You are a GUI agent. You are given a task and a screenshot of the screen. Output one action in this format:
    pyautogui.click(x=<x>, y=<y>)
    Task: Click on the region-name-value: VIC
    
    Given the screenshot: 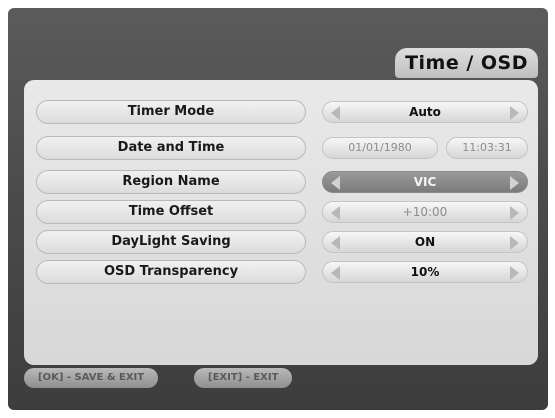 What is the action you would take?
    pyautogui.click(x=425, y=182)
    